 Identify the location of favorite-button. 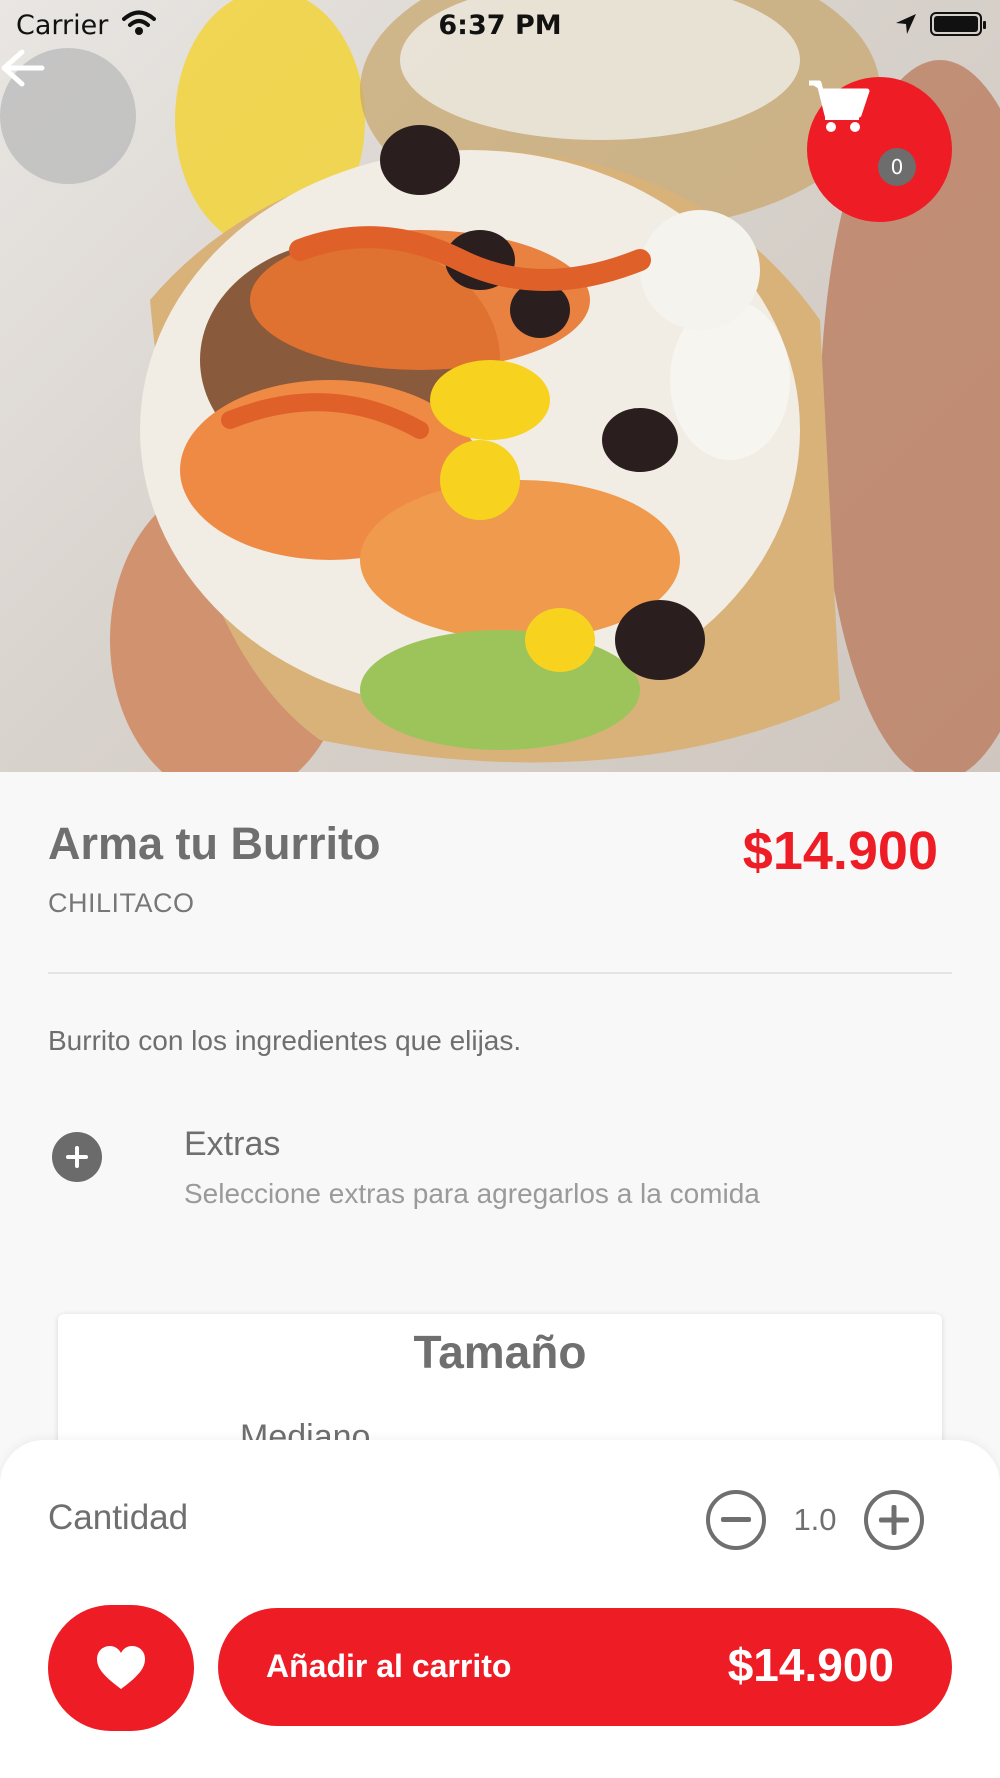
(121, 1668).